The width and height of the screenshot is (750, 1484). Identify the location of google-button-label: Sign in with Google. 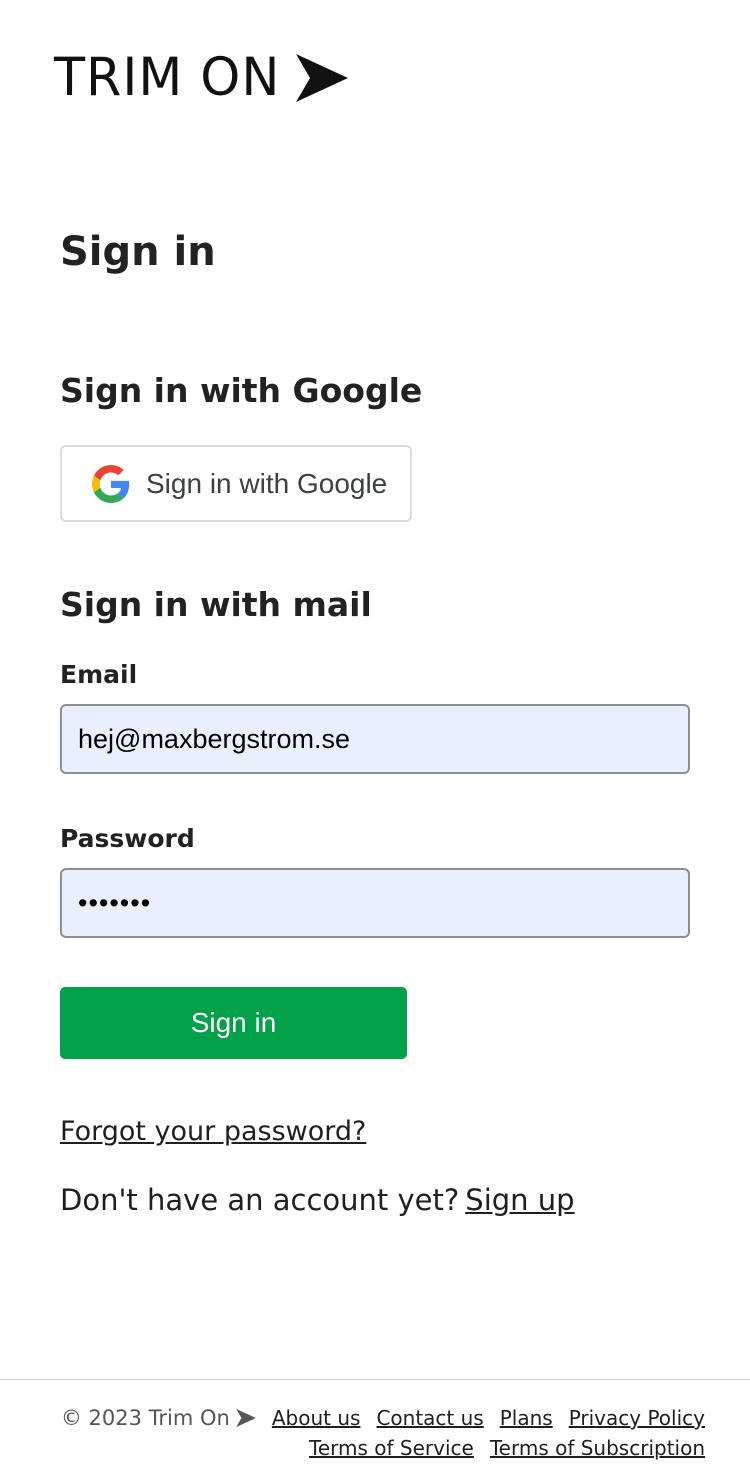
(267, 483).